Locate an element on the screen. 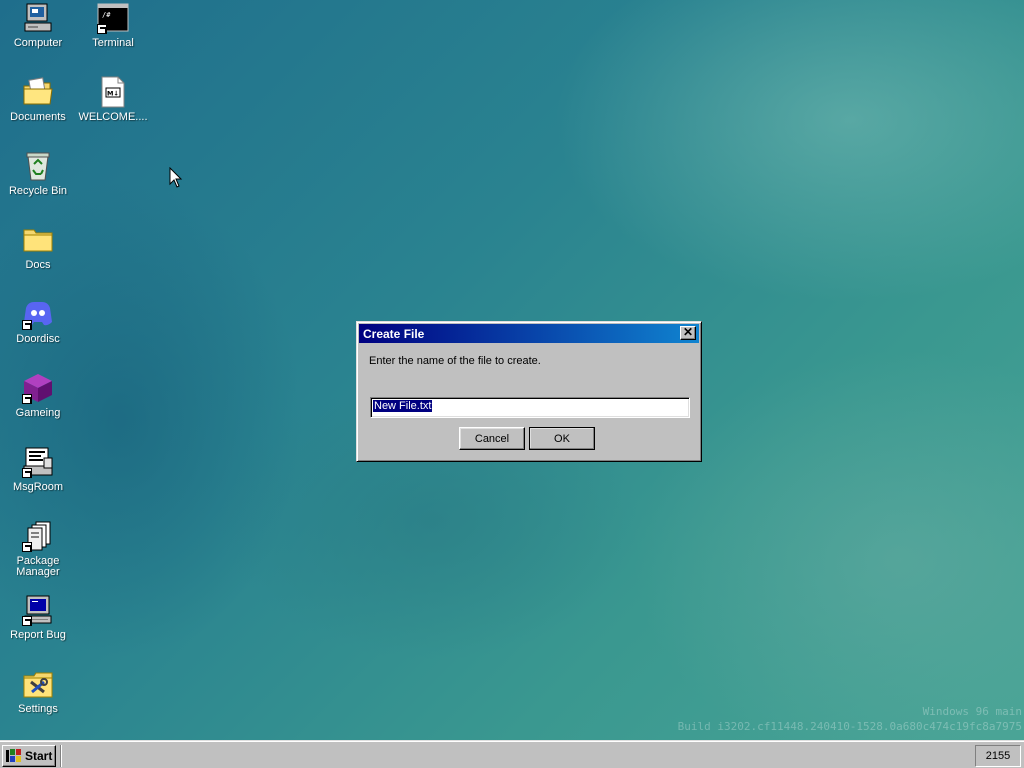 The height and width of the screenshot is (768, 1024). close-icon: ✕ is located at coordinates (688, 332).